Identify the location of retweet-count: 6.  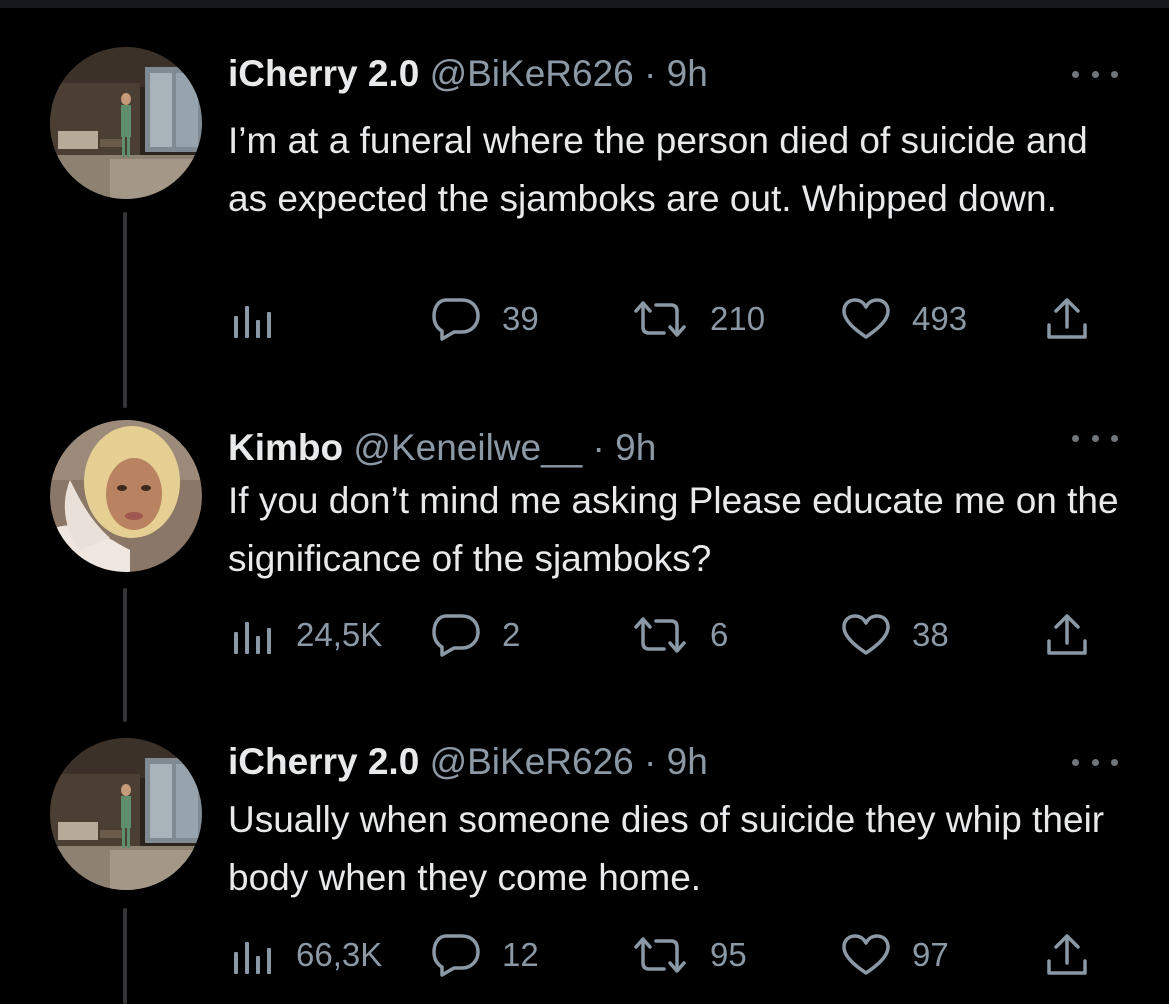
(719, 634).